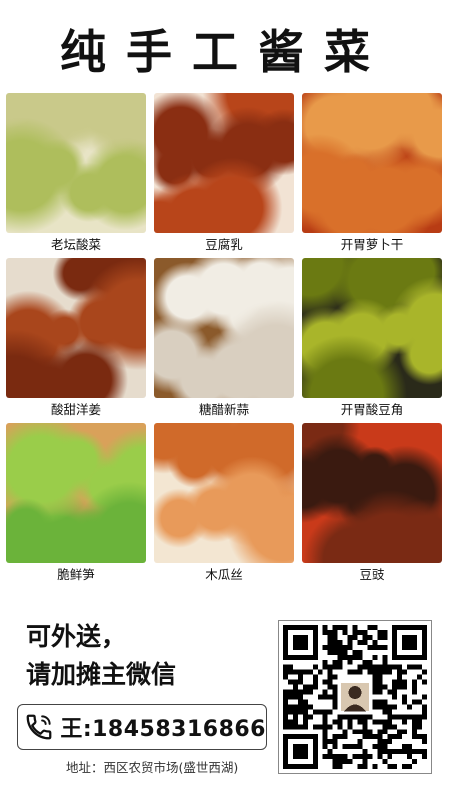  I want to click on product-item: 酸甜洋姜, so click(76, 339).